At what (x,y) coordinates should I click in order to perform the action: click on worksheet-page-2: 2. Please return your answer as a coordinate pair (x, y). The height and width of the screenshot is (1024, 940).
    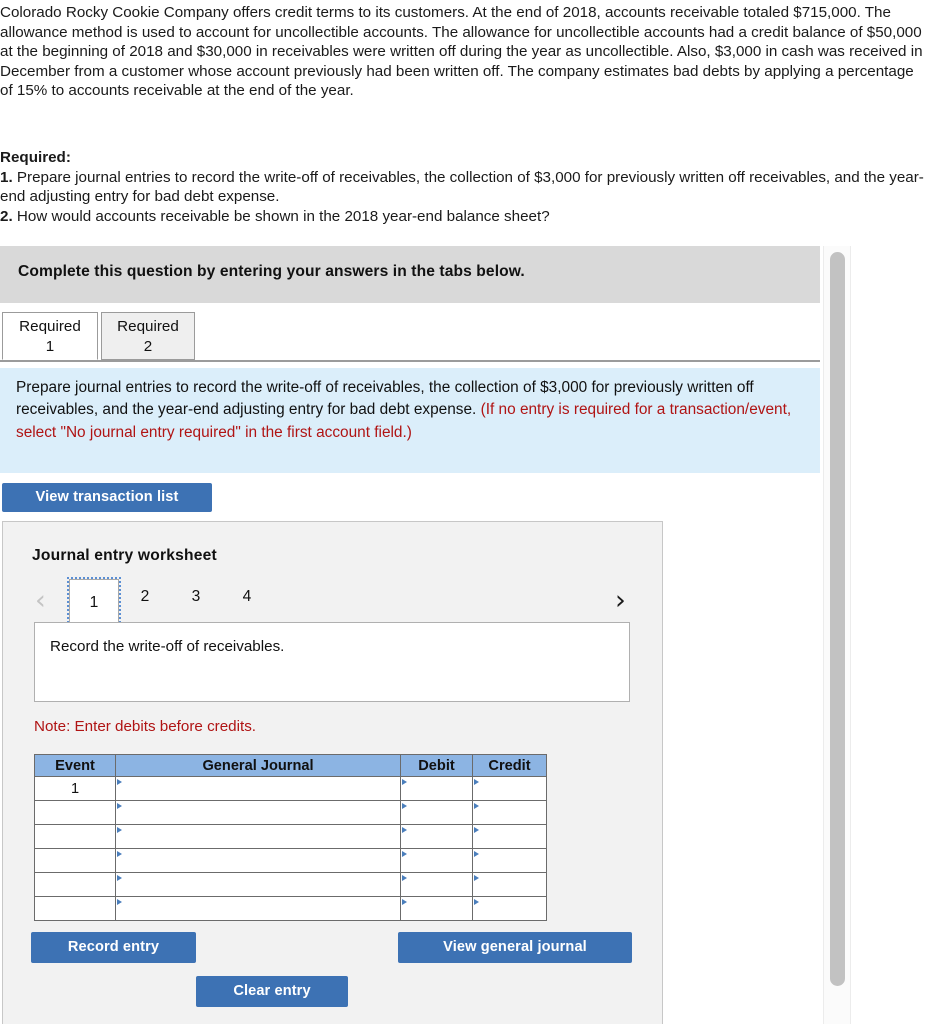
    Looking at the image, I should click on (145, 597).